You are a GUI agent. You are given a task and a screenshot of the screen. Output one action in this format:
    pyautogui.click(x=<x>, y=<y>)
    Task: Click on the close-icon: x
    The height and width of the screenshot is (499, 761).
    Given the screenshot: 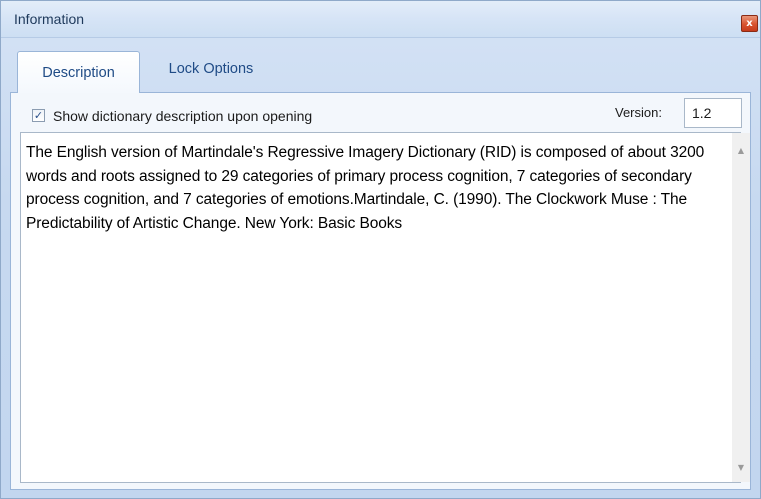 What is the action you would take?
    pyautogui.click(x=749, y=23)
    